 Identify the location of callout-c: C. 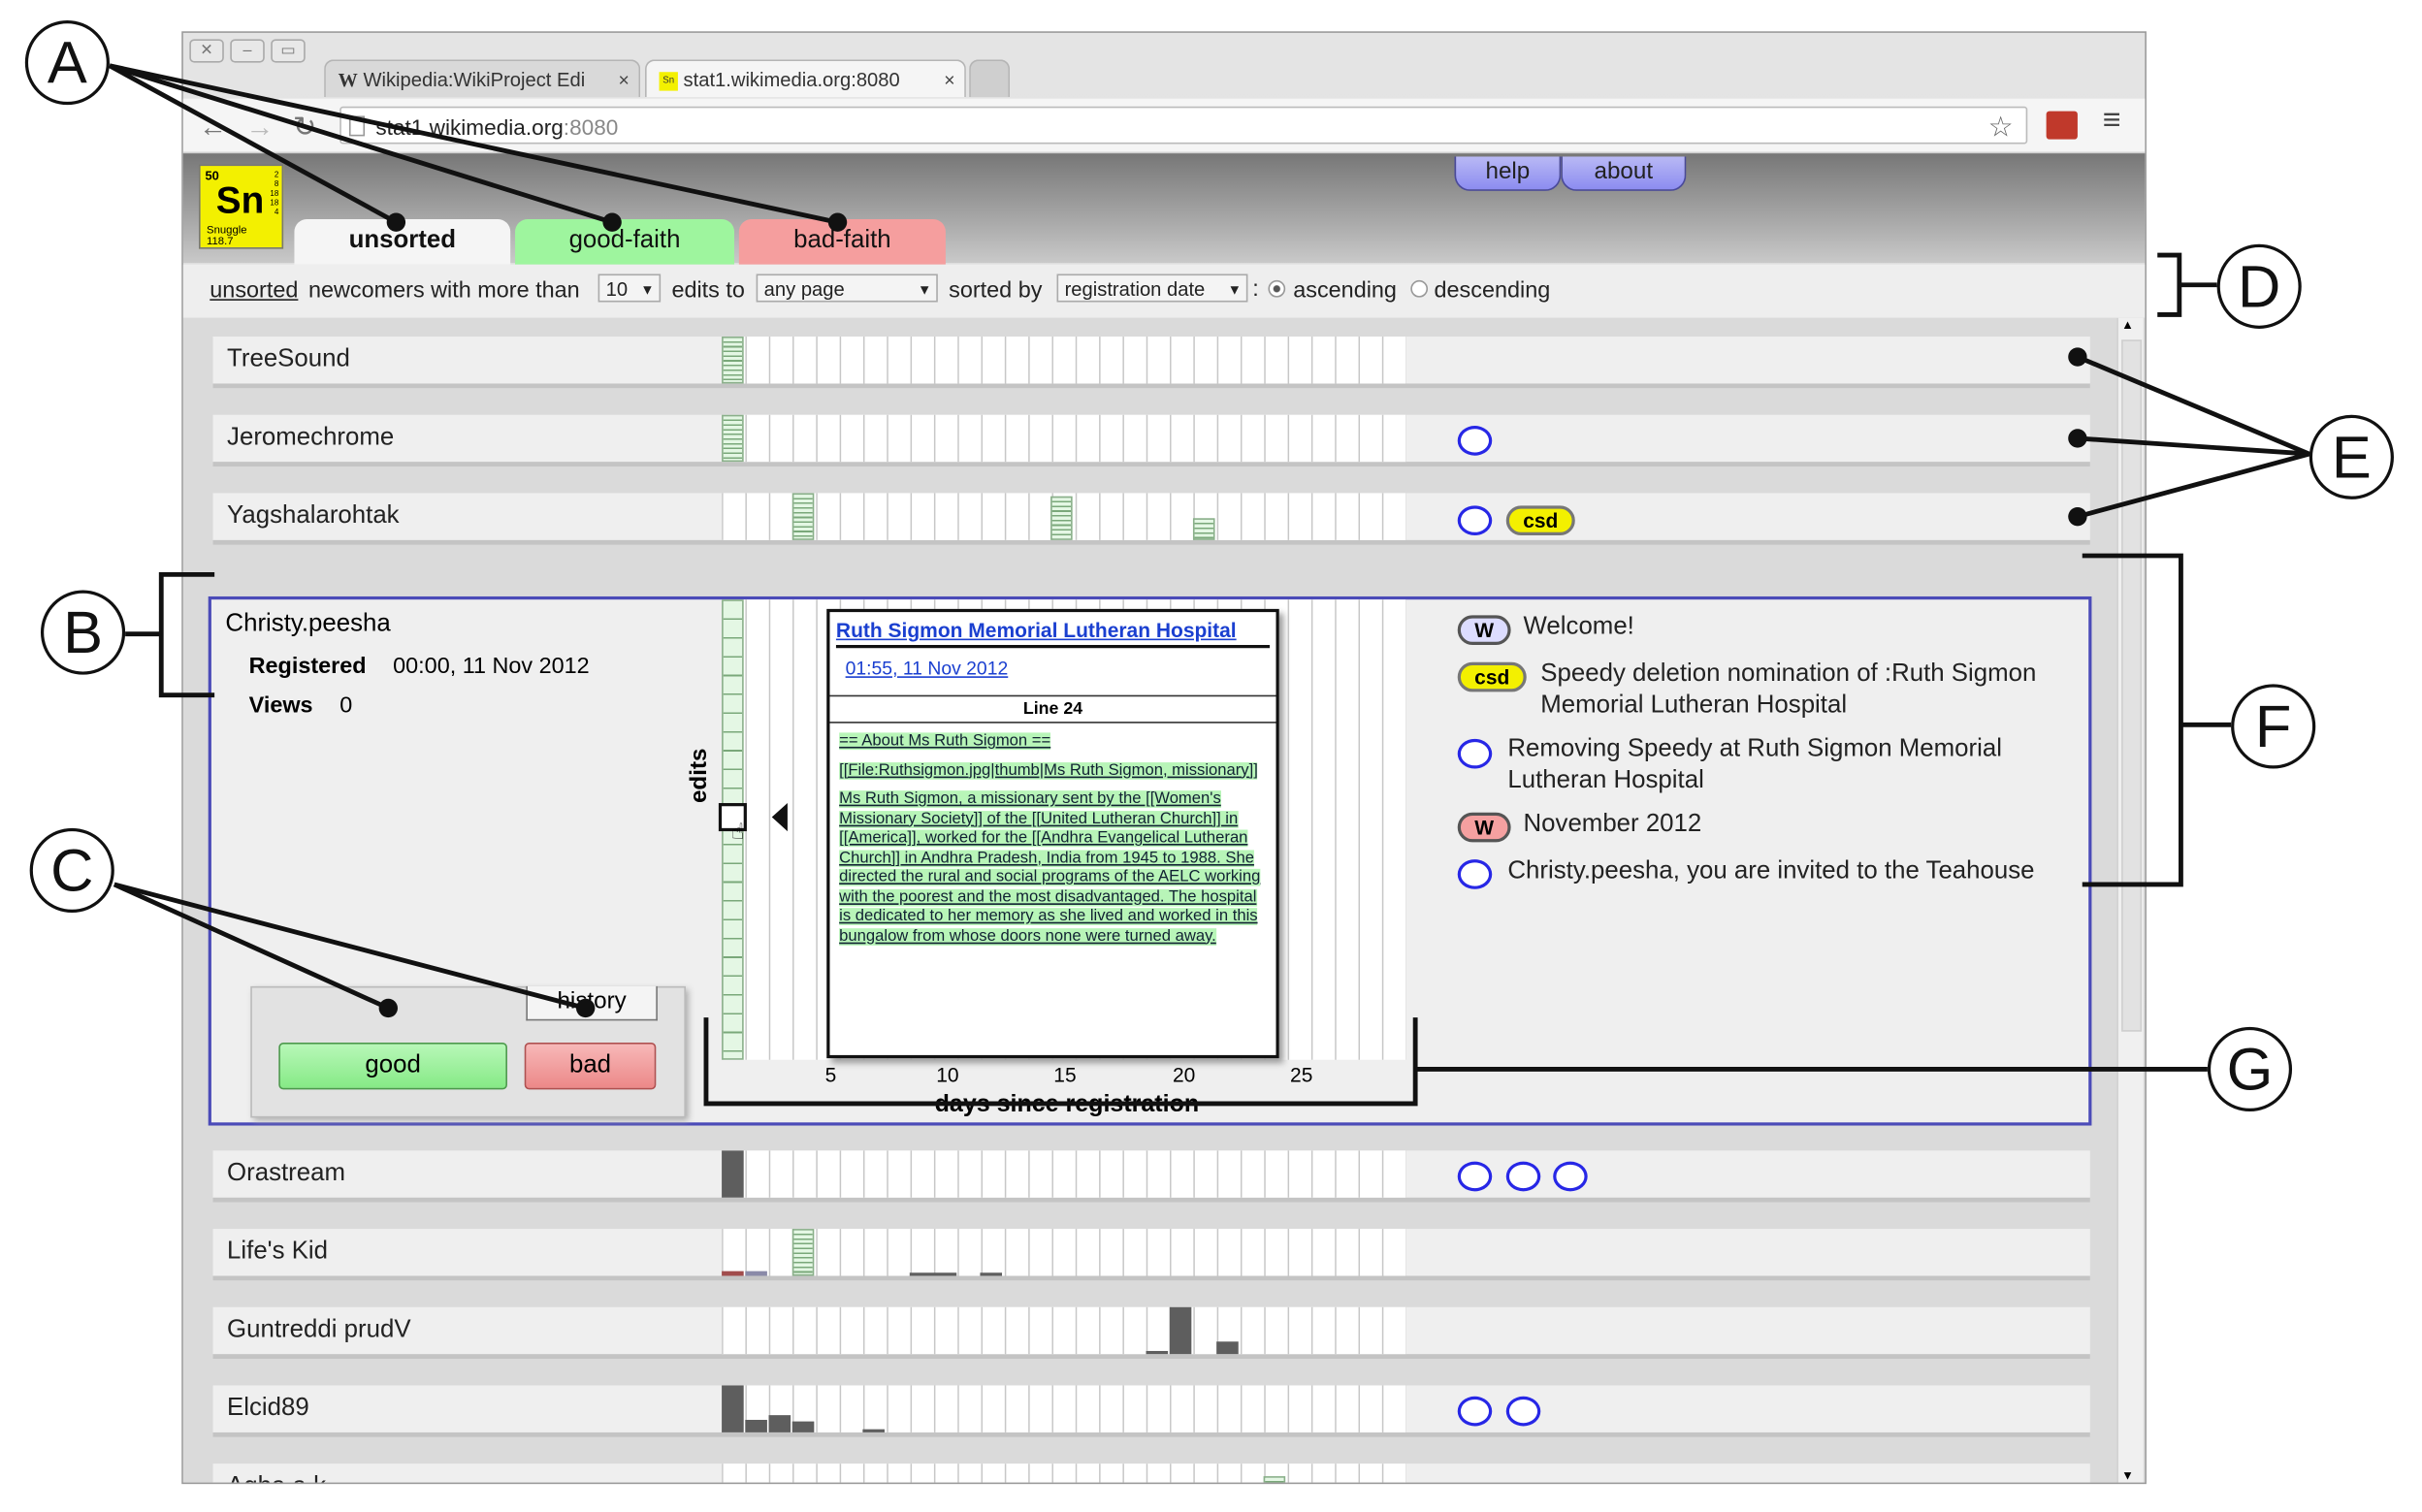
(71, 870).